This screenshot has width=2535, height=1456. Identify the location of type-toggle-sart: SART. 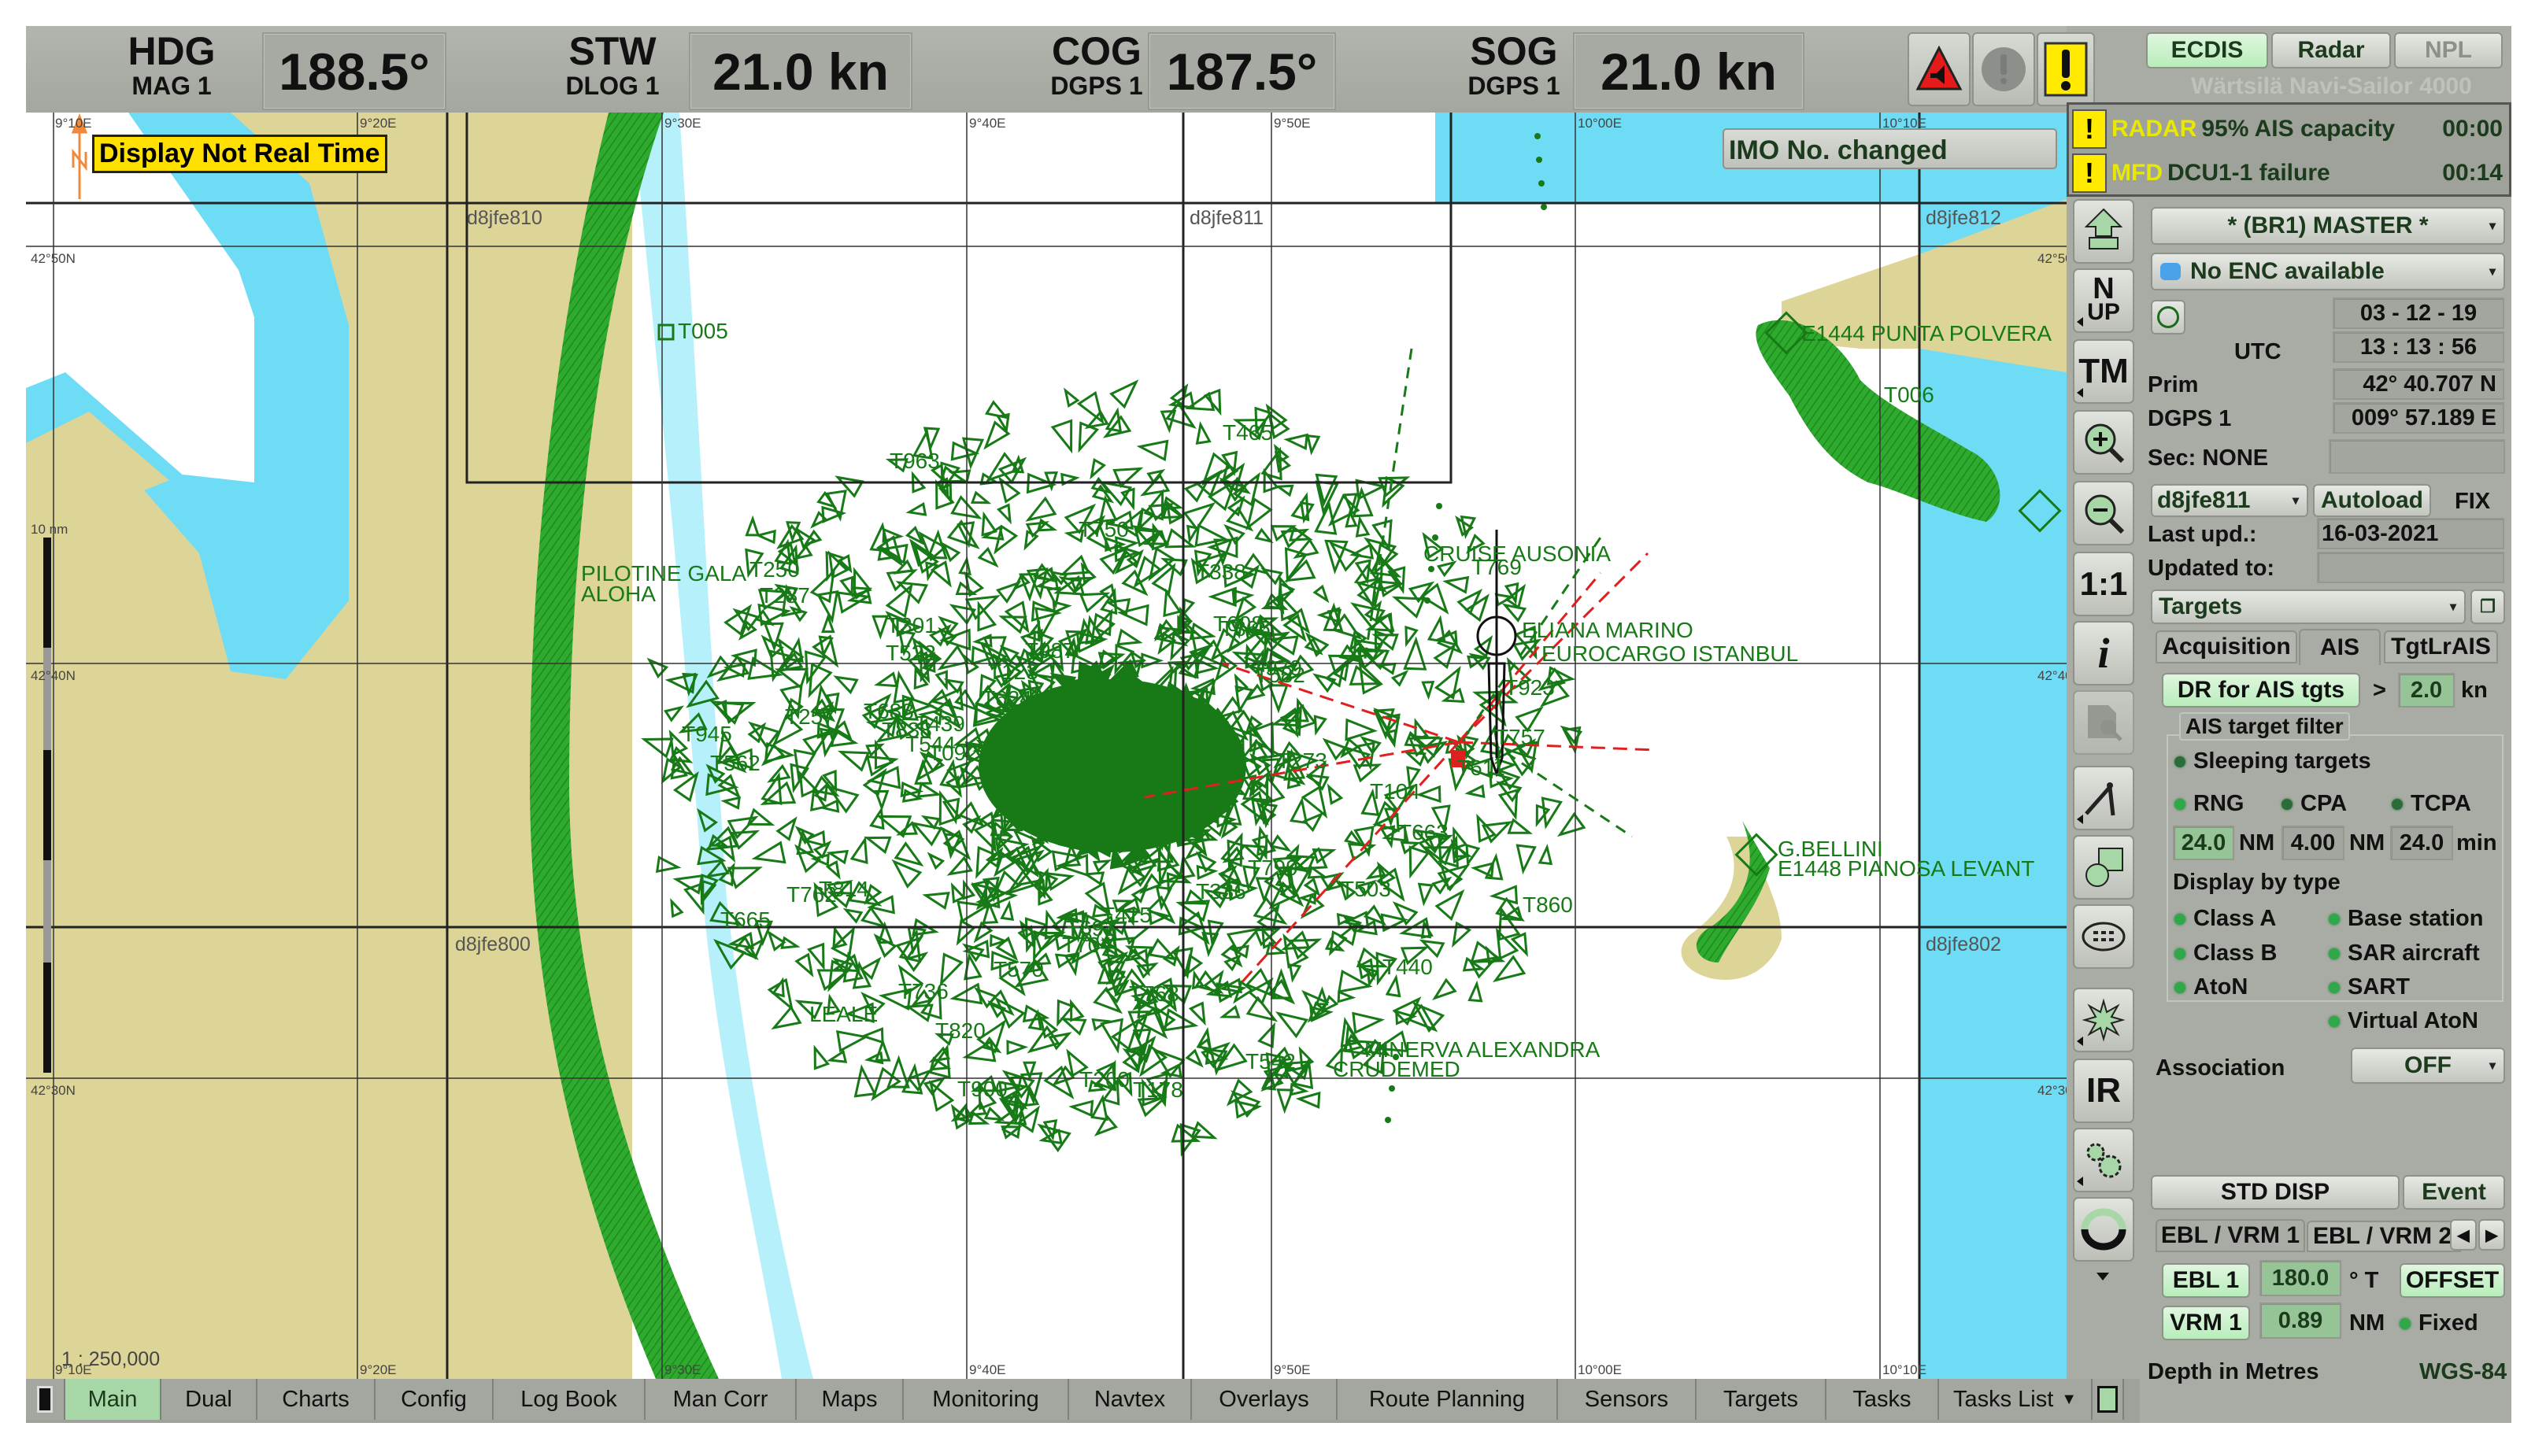
(2369, 987).